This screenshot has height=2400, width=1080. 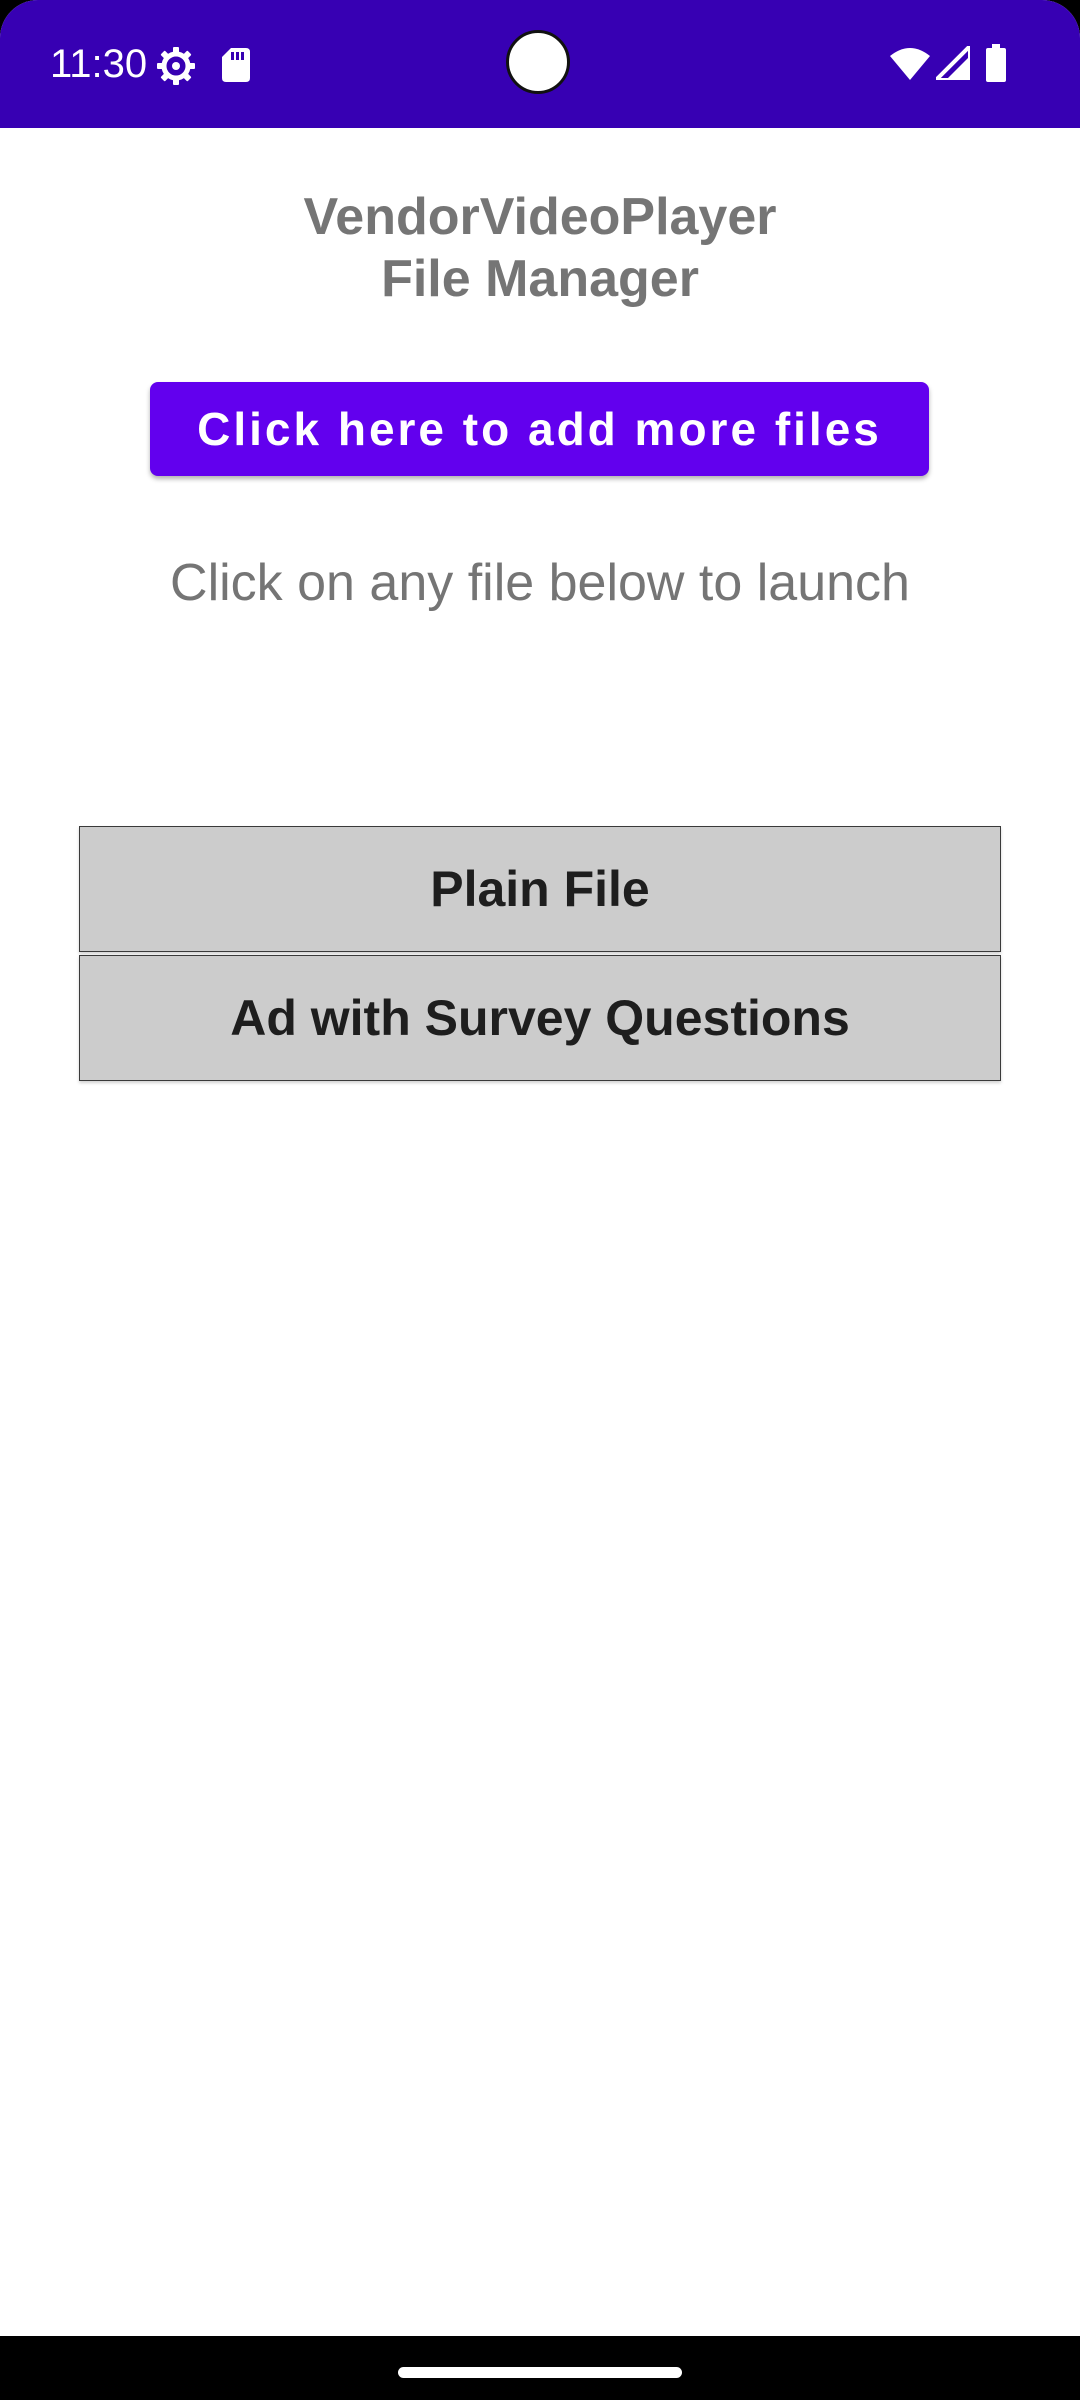 I want to click on status-bar: 11:30, so click(x=540, y=64).